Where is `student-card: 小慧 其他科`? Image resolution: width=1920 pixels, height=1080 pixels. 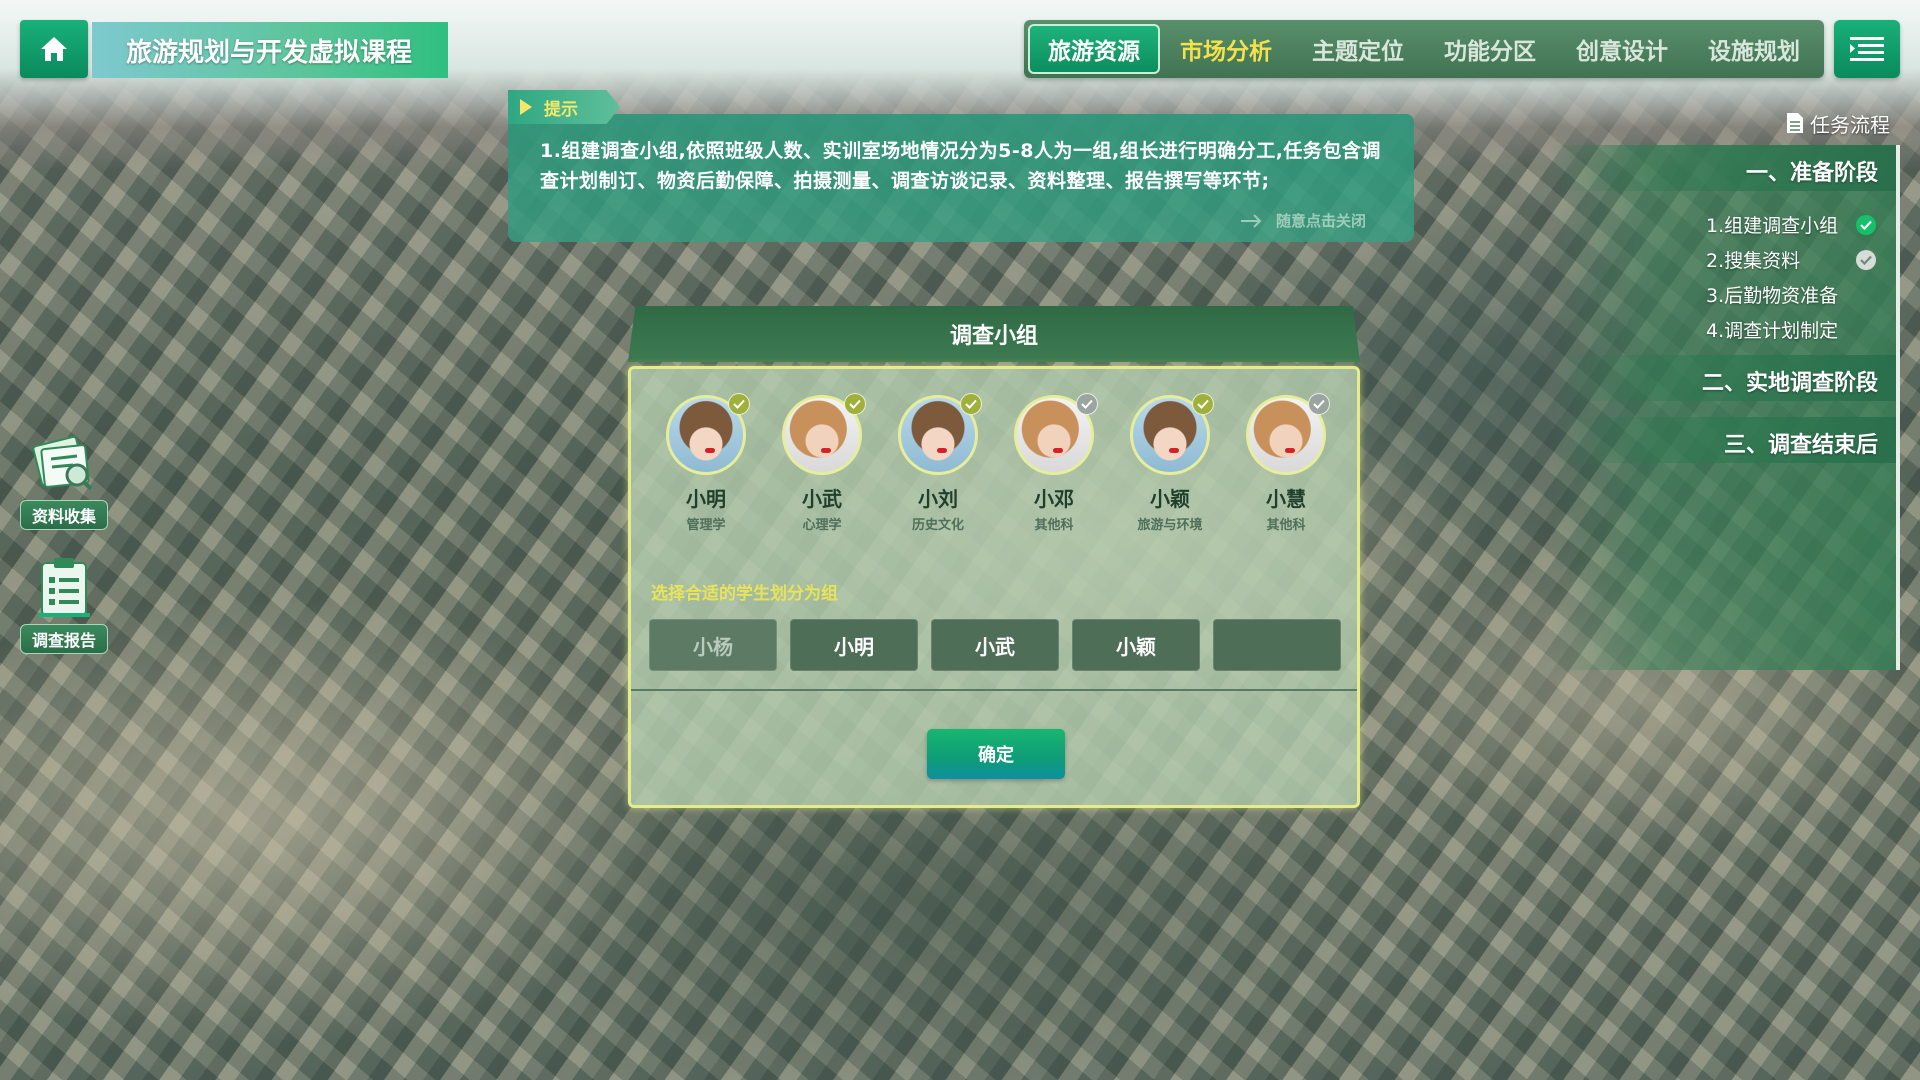
student-card: 小慧 其他科 is located at coordinates (1286, 463).